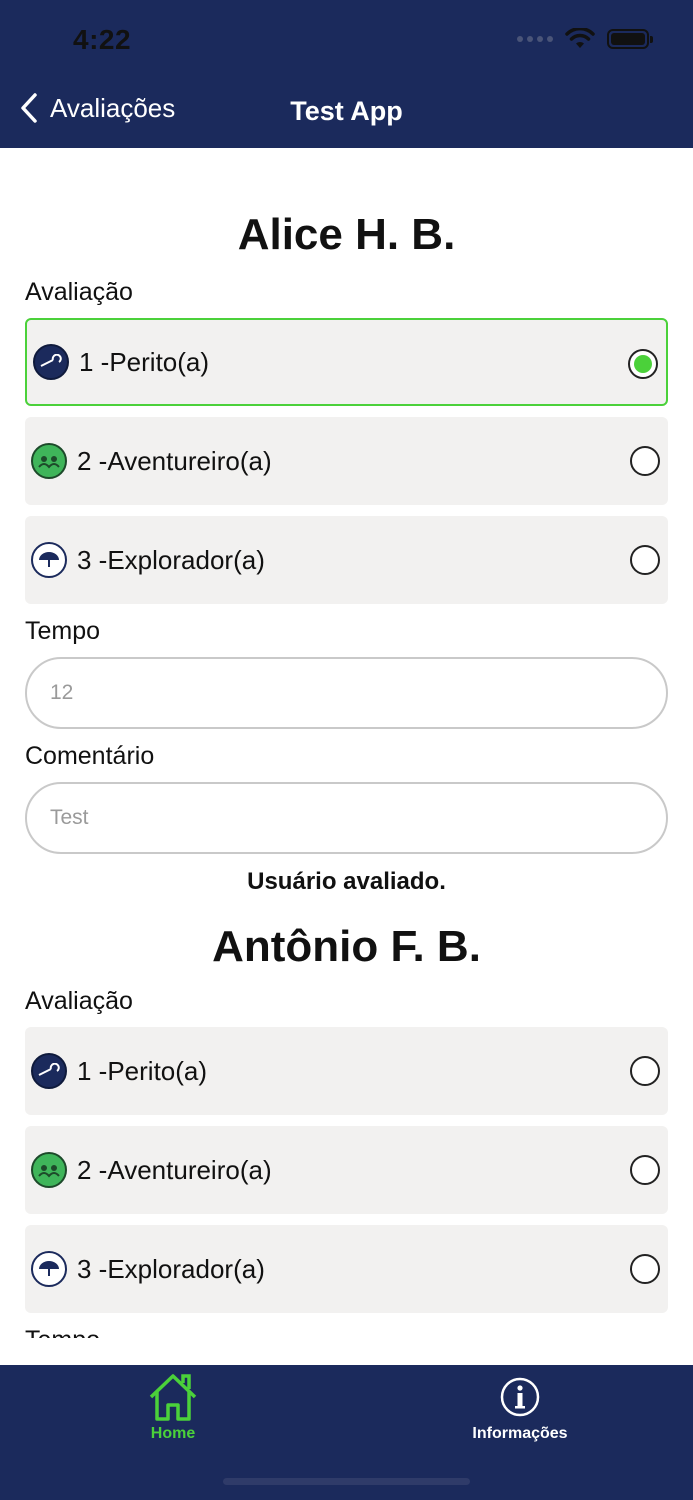  I want to click on tab-home: Home, so click(173, 1407).